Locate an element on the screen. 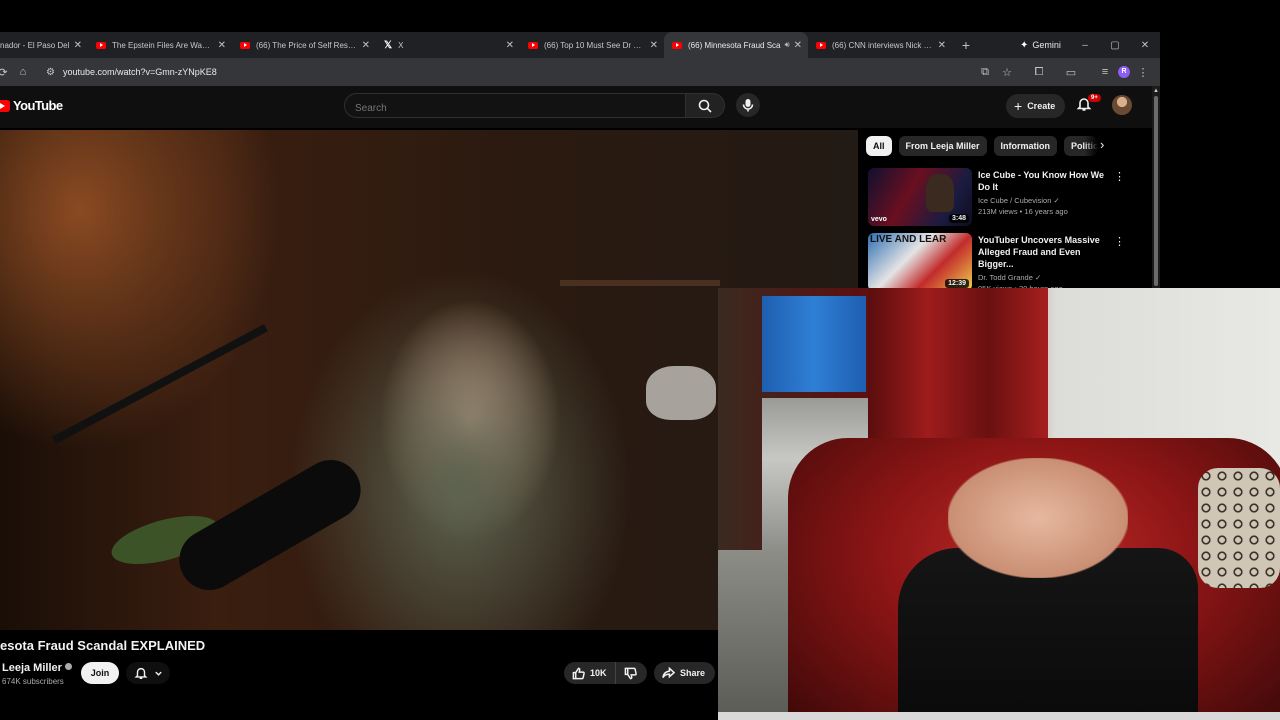 This screenshot has height=720, width=1280. subscriber-count: 674K subscribers is located at coordinates (33, 681).